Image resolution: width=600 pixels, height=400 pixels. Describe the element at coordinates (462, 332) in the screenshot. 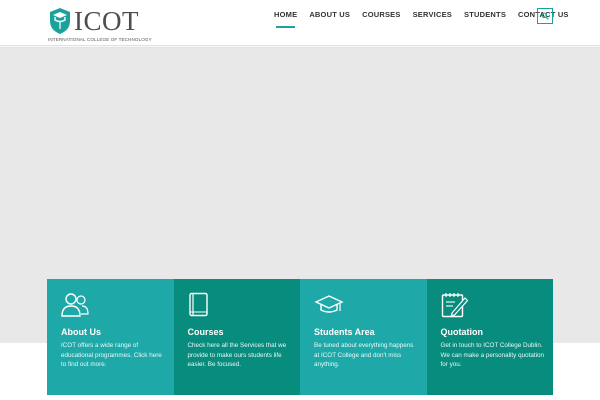

I see `card-title: Quotation` at that location.